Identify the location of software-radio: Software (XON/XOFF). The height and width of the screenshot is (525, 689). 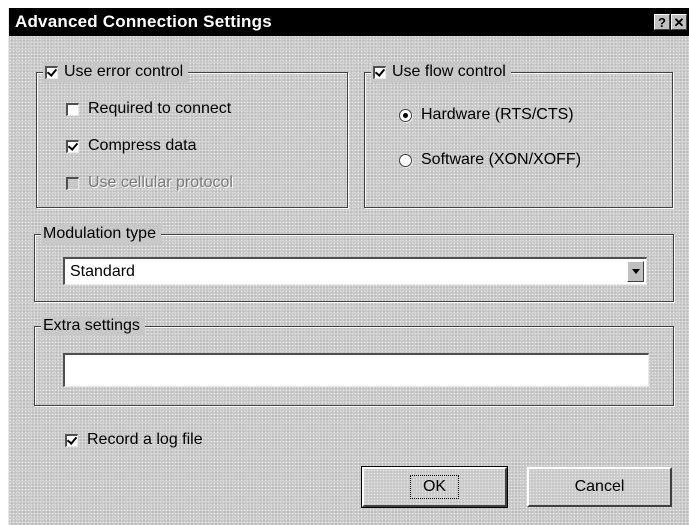
(490, 160).